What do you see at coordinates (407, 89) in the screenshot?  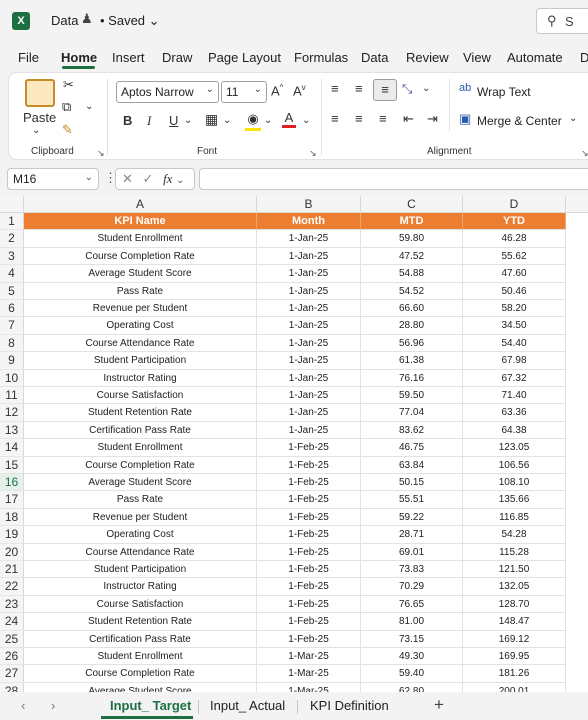 I see `orientation-icon: ⤡` at bounding box center [407, 89].